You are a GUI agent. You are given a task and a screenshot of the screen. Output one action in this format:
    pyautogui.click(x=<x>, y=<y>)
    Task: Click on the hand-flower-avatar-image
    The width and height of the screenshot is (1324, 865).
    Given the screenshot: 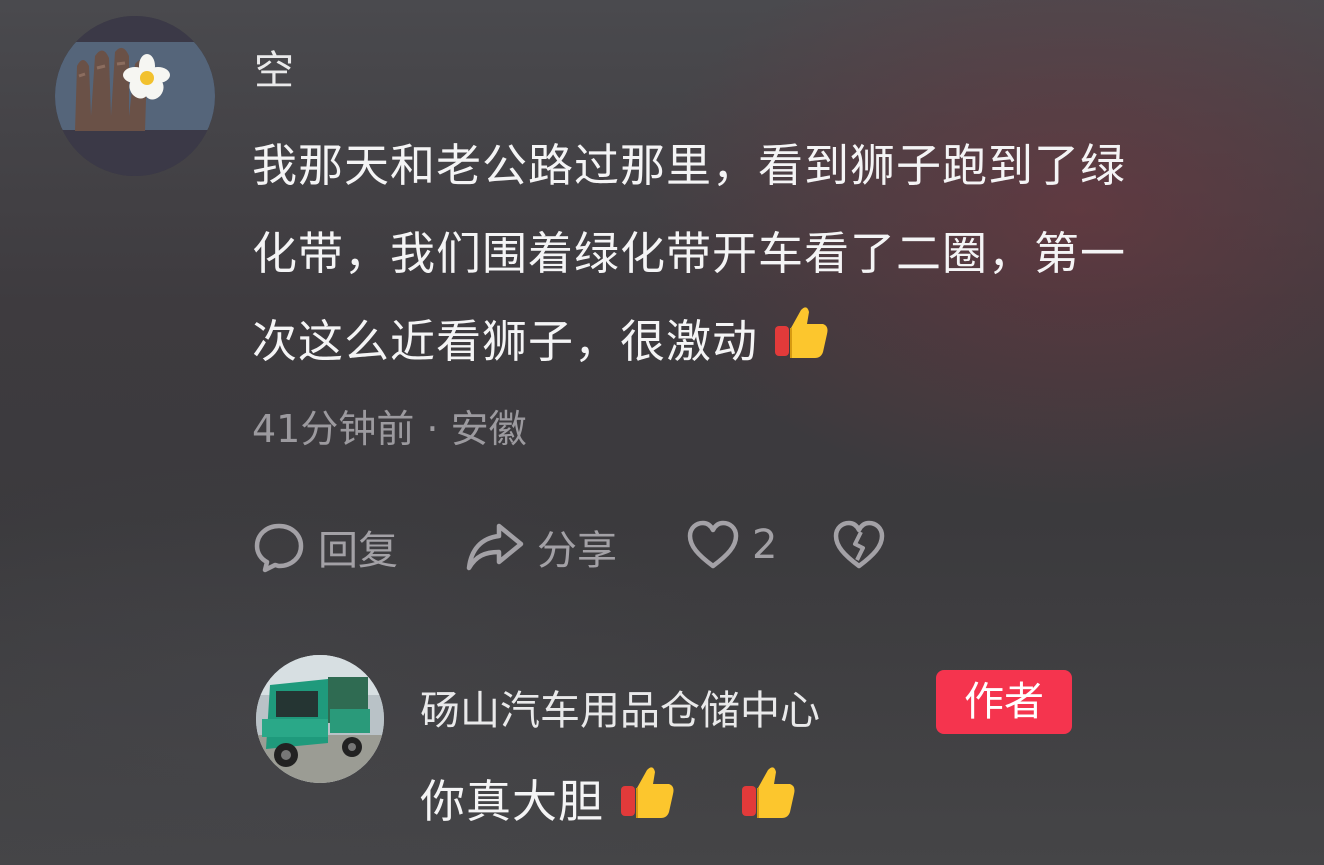 What is the action you would take?
    pyautogui.click(x=135, y=96)
    